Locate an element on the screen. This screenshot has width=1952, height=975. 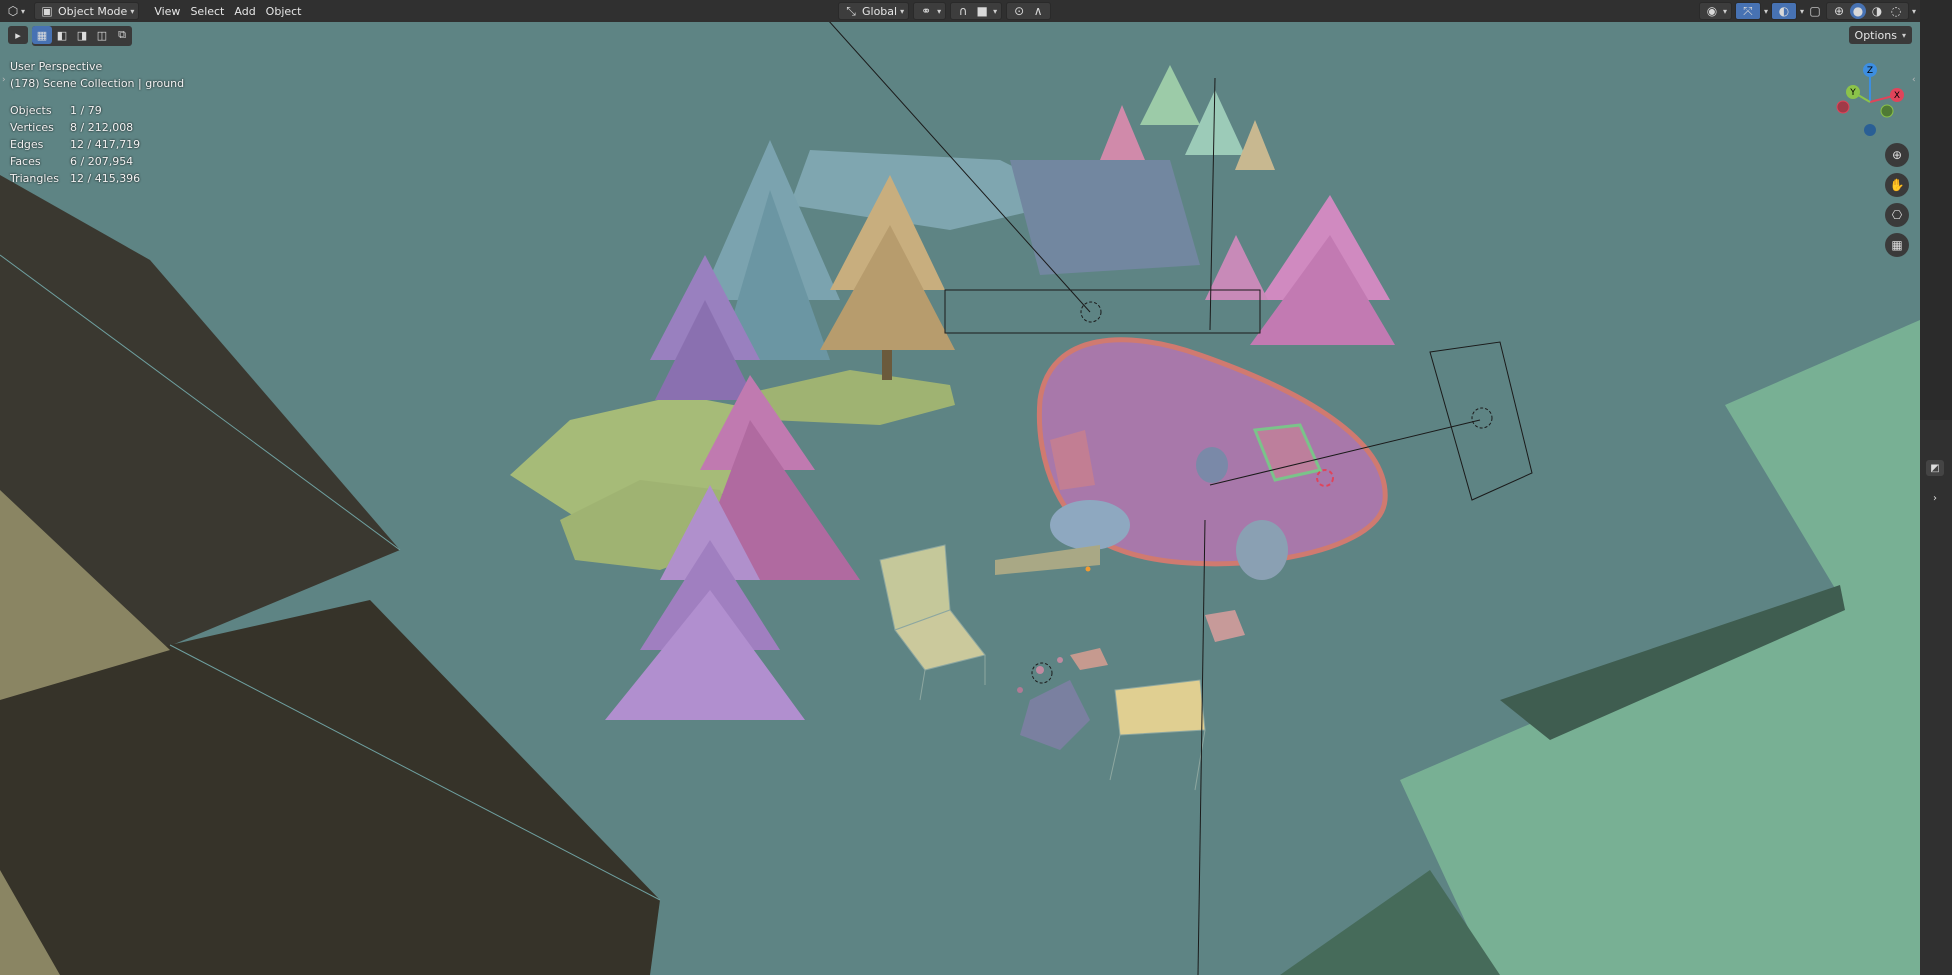
transform-controls: ⤡ Global ▾ ⚭ ▾ ∩ ■ ▾ ⊙ ∧ is located at coordinates (945, 11).